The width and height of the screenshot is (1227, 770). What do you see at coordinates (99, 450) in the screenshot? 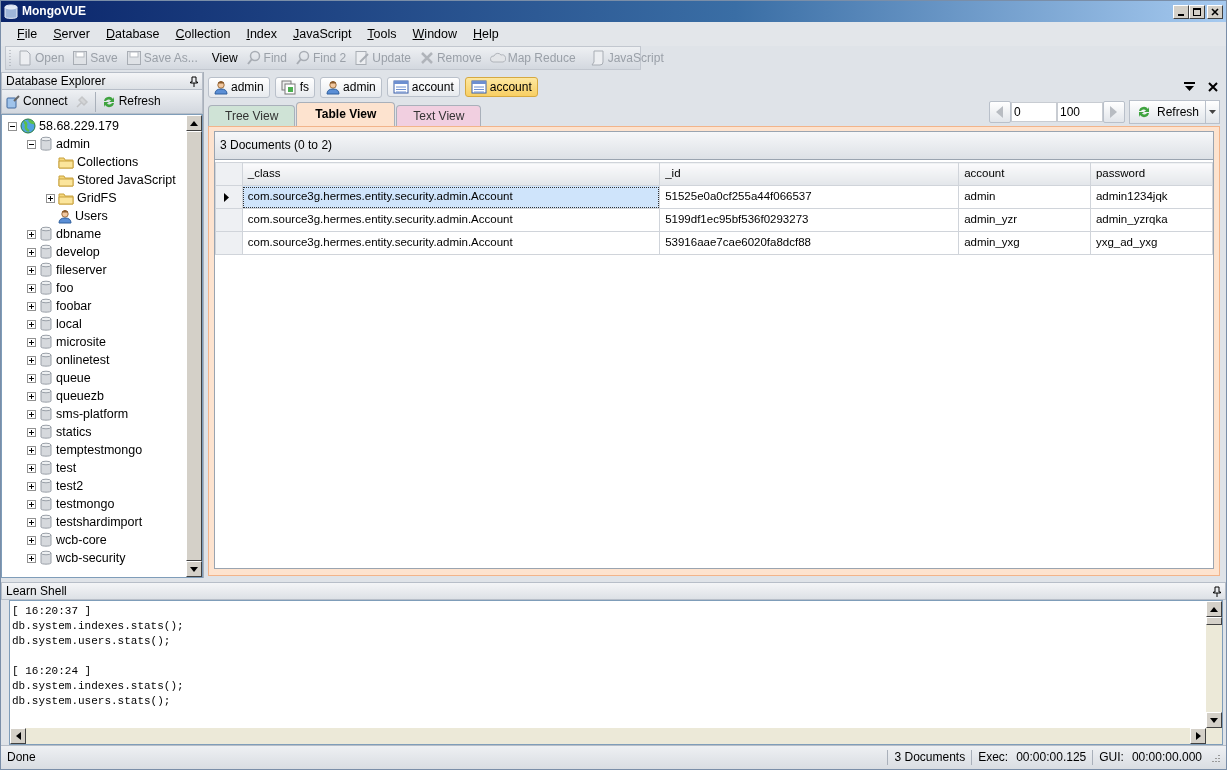
I see `tree-item: temptestmongo` at bounding box center [99, 450].